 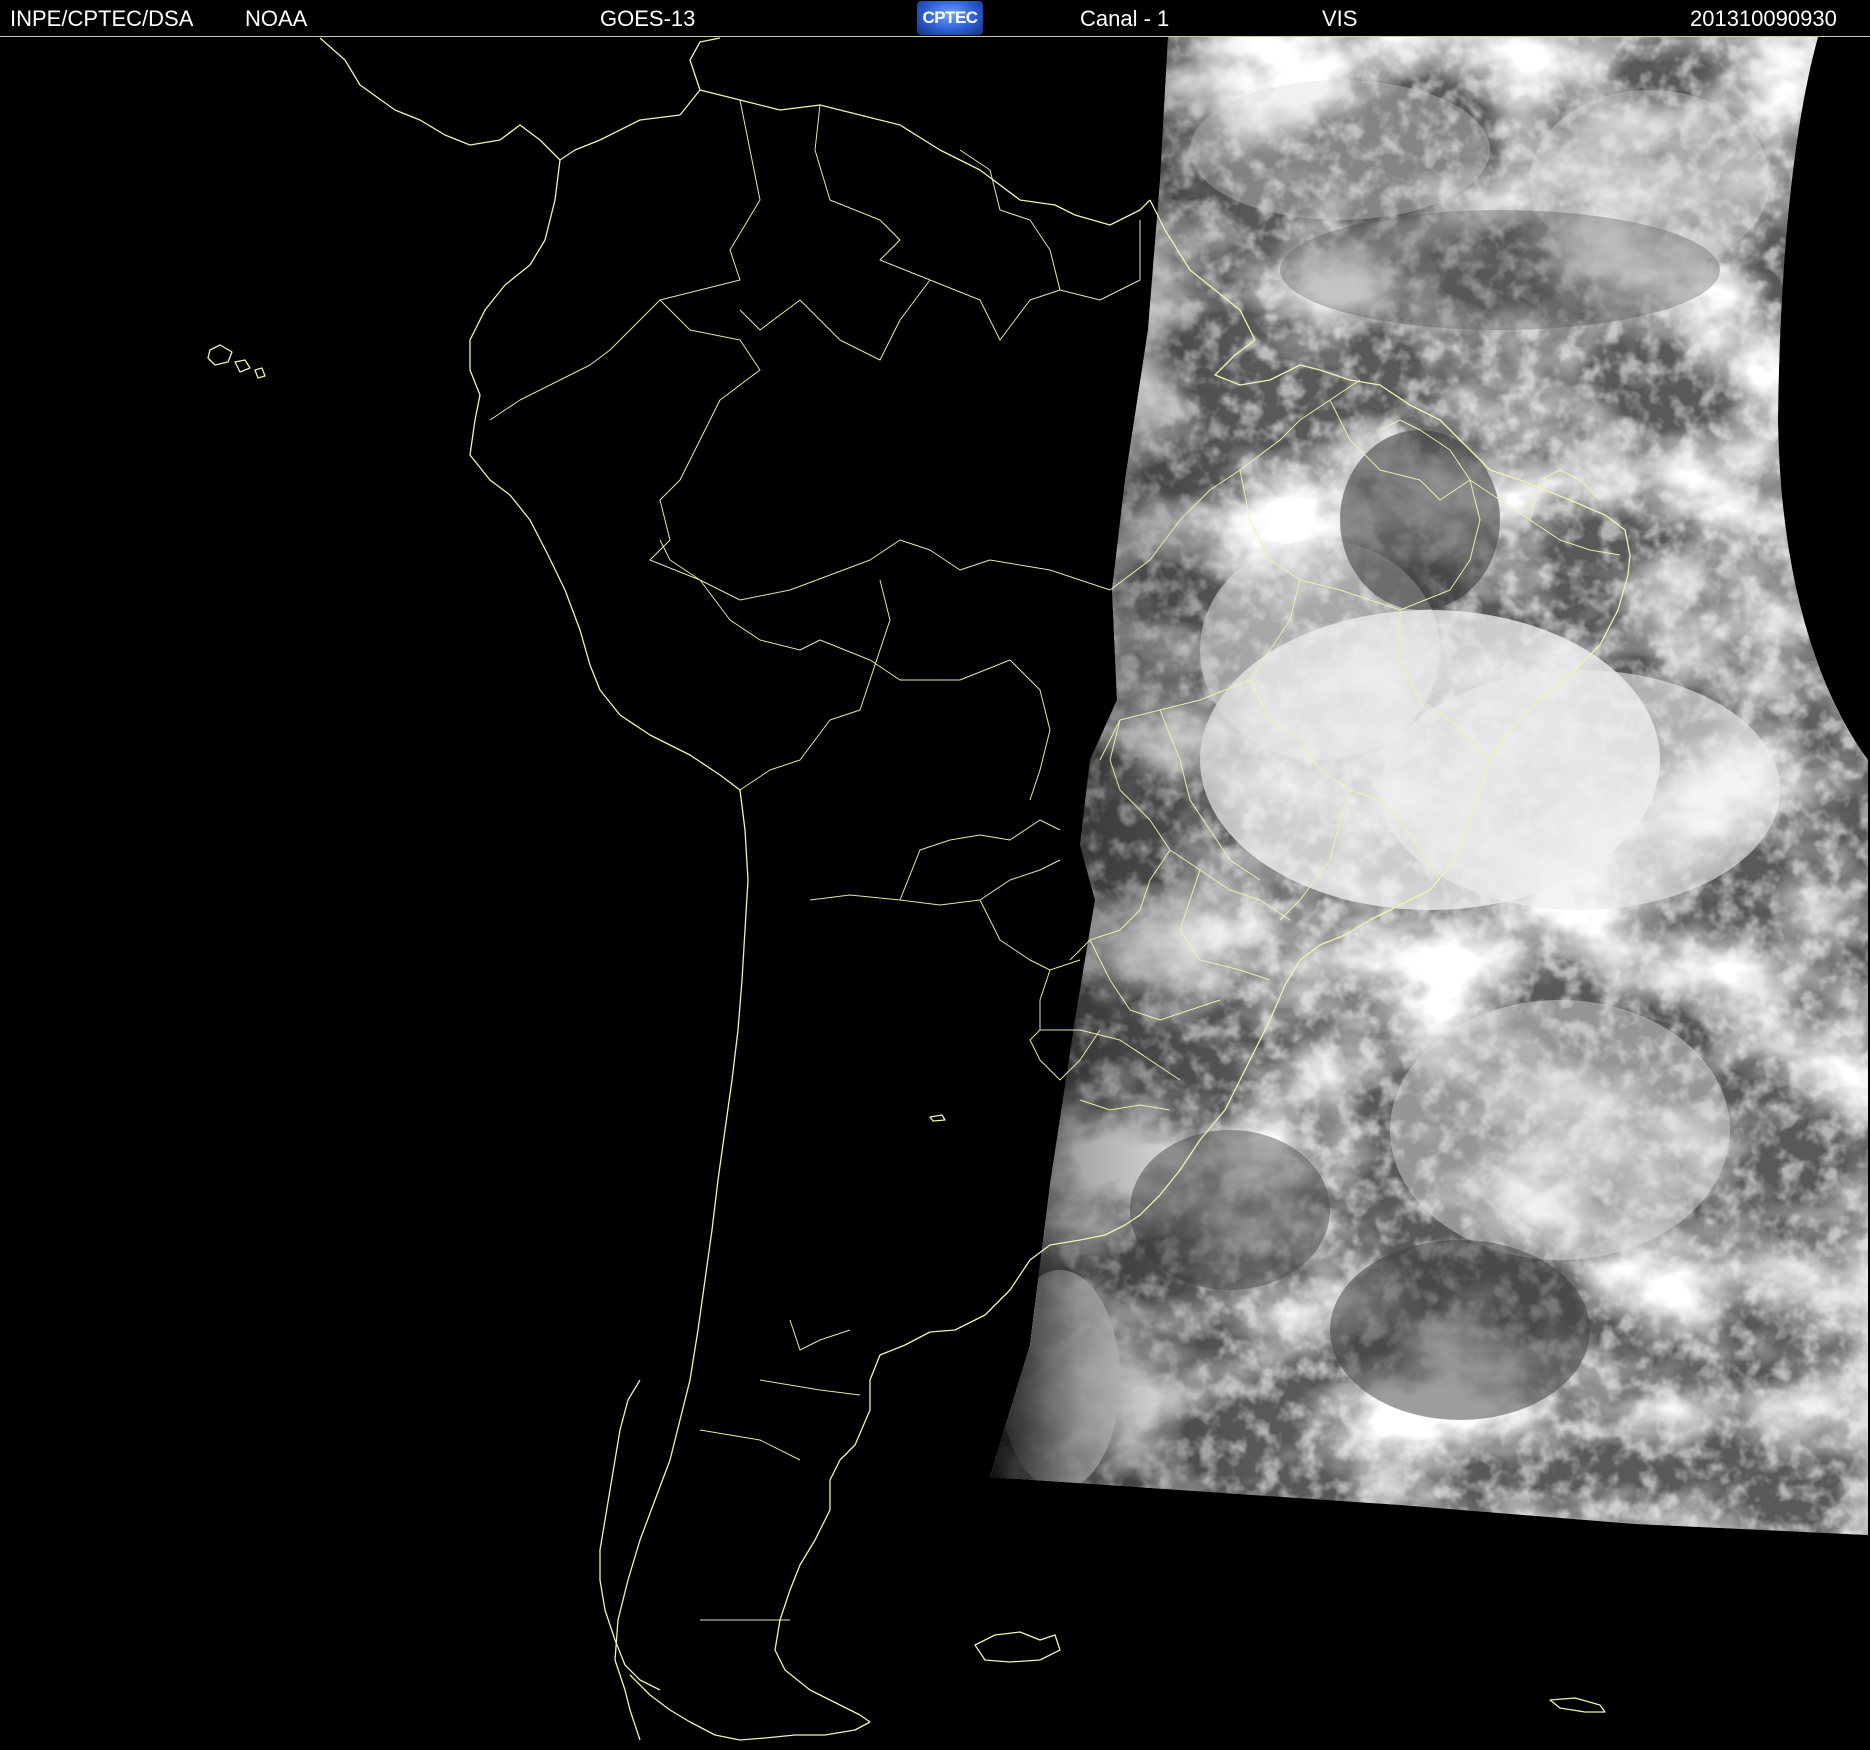 What do you see at coordinates (102, 18) in the screenshot?
I see `institution-label: INPE/CPTEC/DSA` at bounding box center [102, 18].